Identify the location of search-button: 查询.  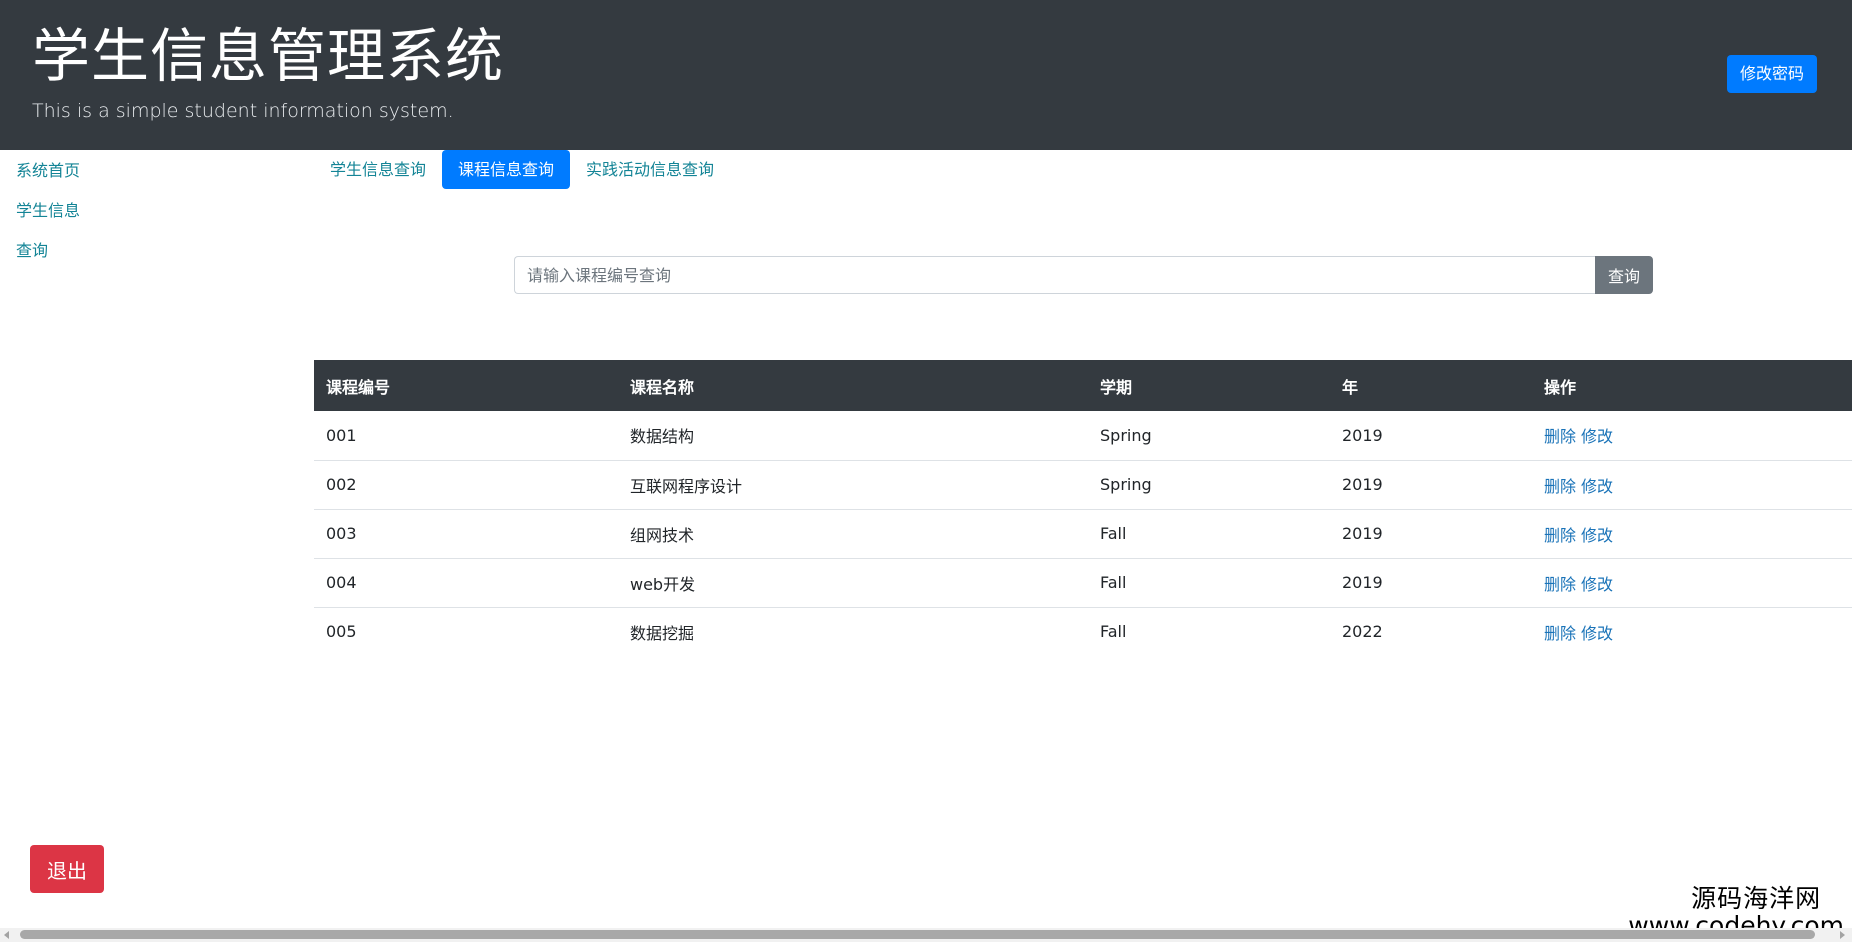
(1624, 275).